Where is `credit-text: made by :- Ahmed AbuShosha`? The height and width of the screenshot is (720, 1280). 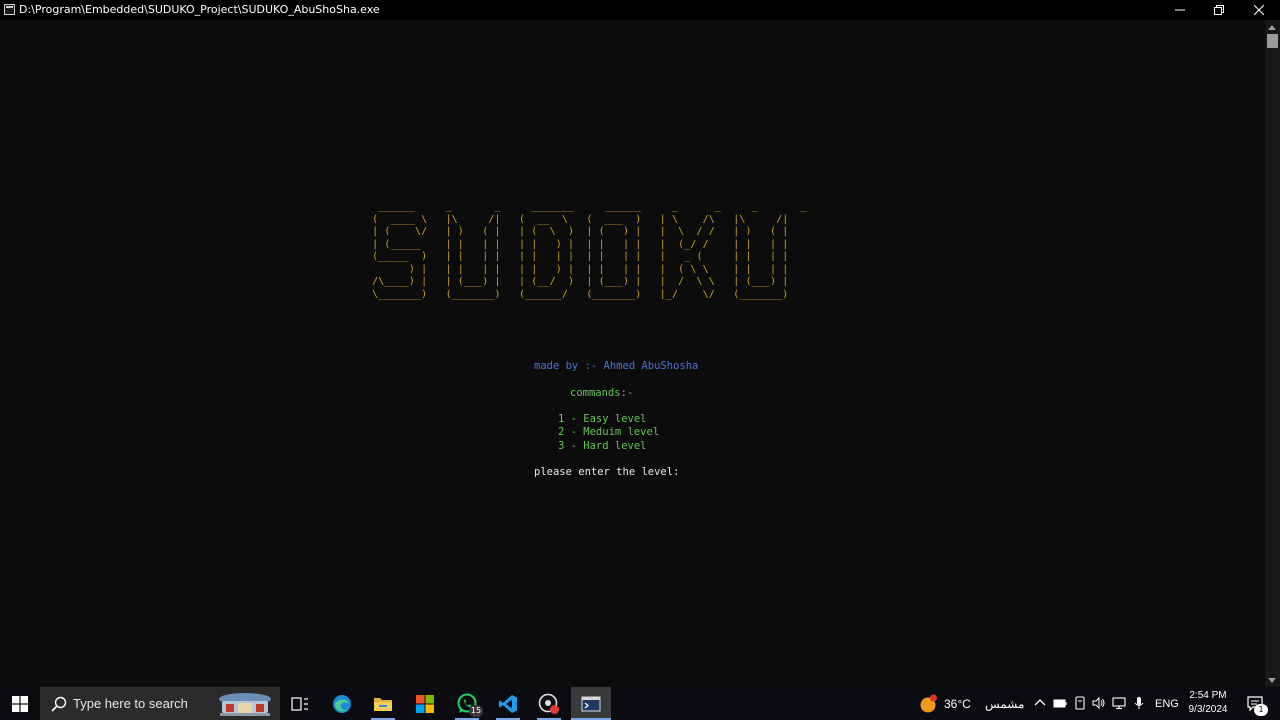 credit-text: made by :- Ahmed AbuShosha is located at coordinates (616, 366).